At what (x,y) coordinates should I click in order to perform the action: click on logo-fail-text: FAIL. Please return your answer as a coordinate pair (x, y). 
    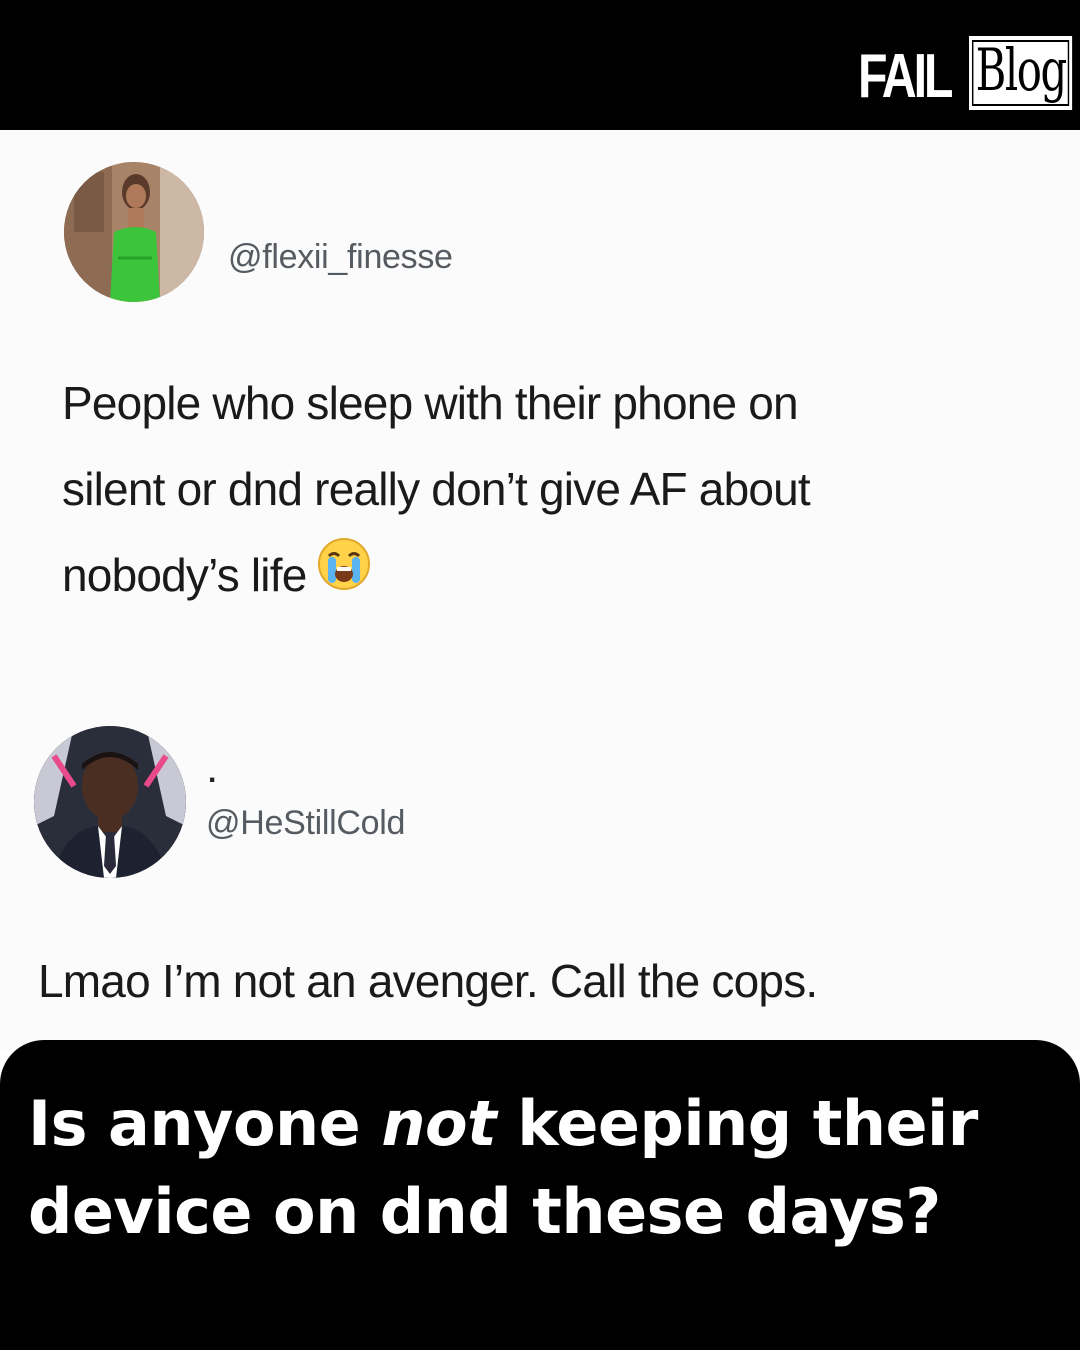
    Looking at the image, I should click on (905, 76).